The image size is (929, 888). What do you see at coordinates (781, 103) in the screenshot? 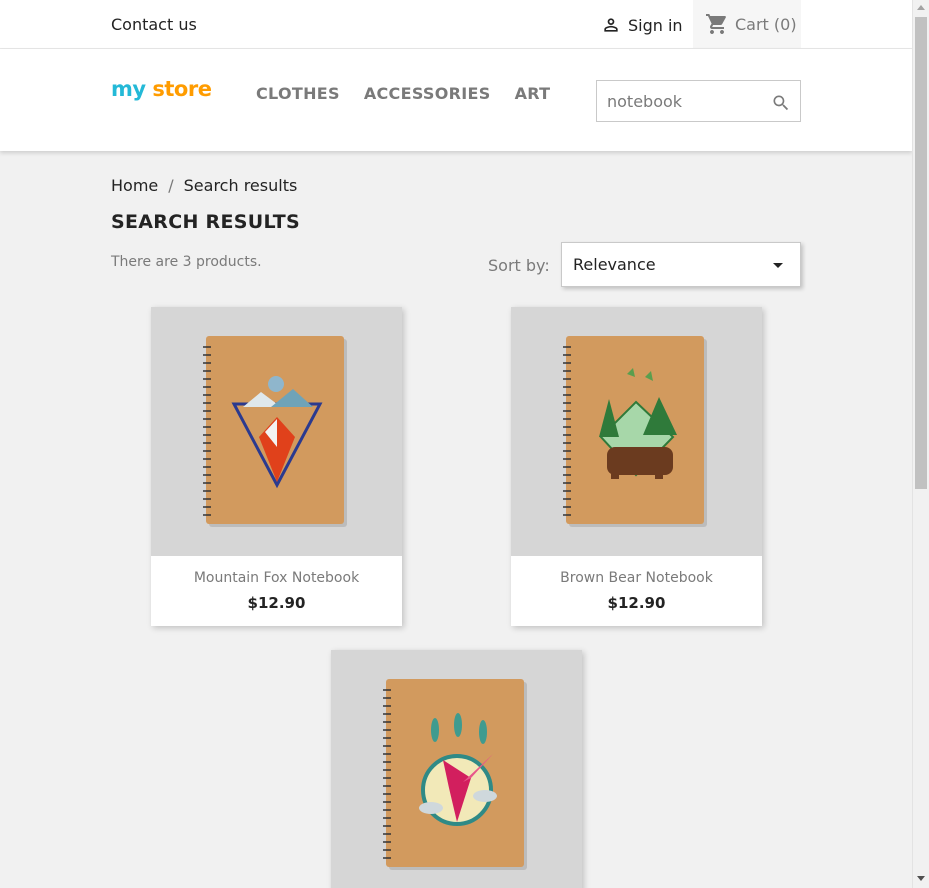
I see `search-icon` at bounding box center [781, 103].